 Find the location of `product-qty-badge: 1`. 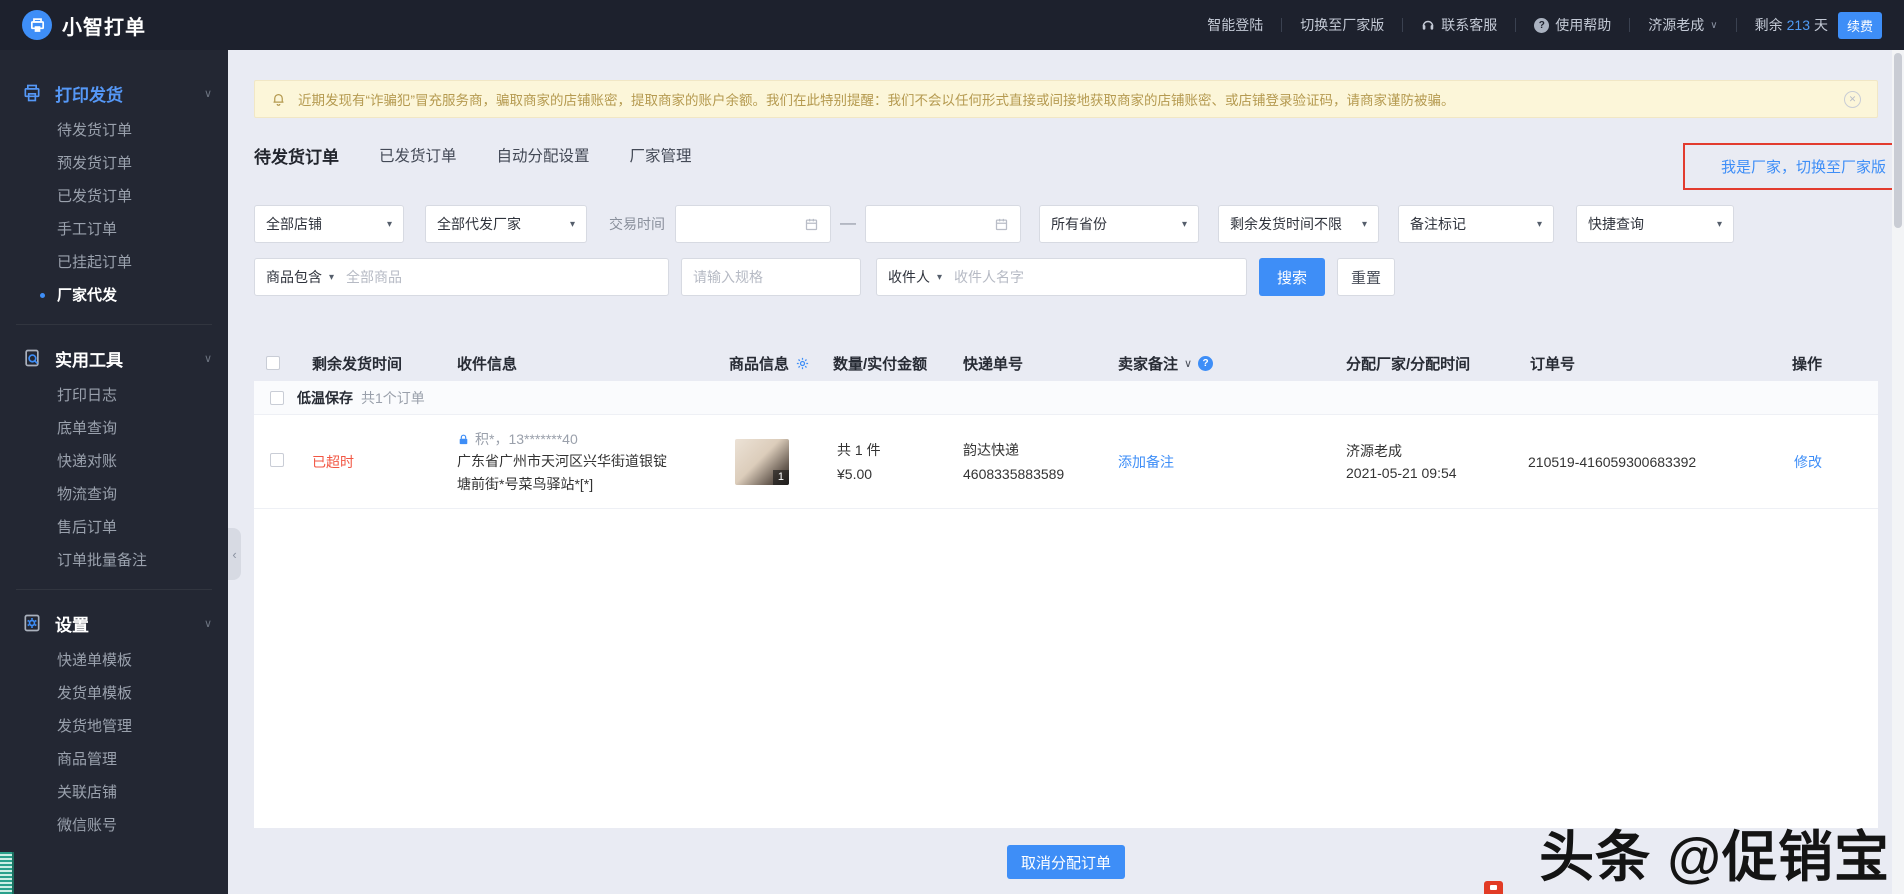

product-qty-badge: 1 is located at coordinates (780, 477).